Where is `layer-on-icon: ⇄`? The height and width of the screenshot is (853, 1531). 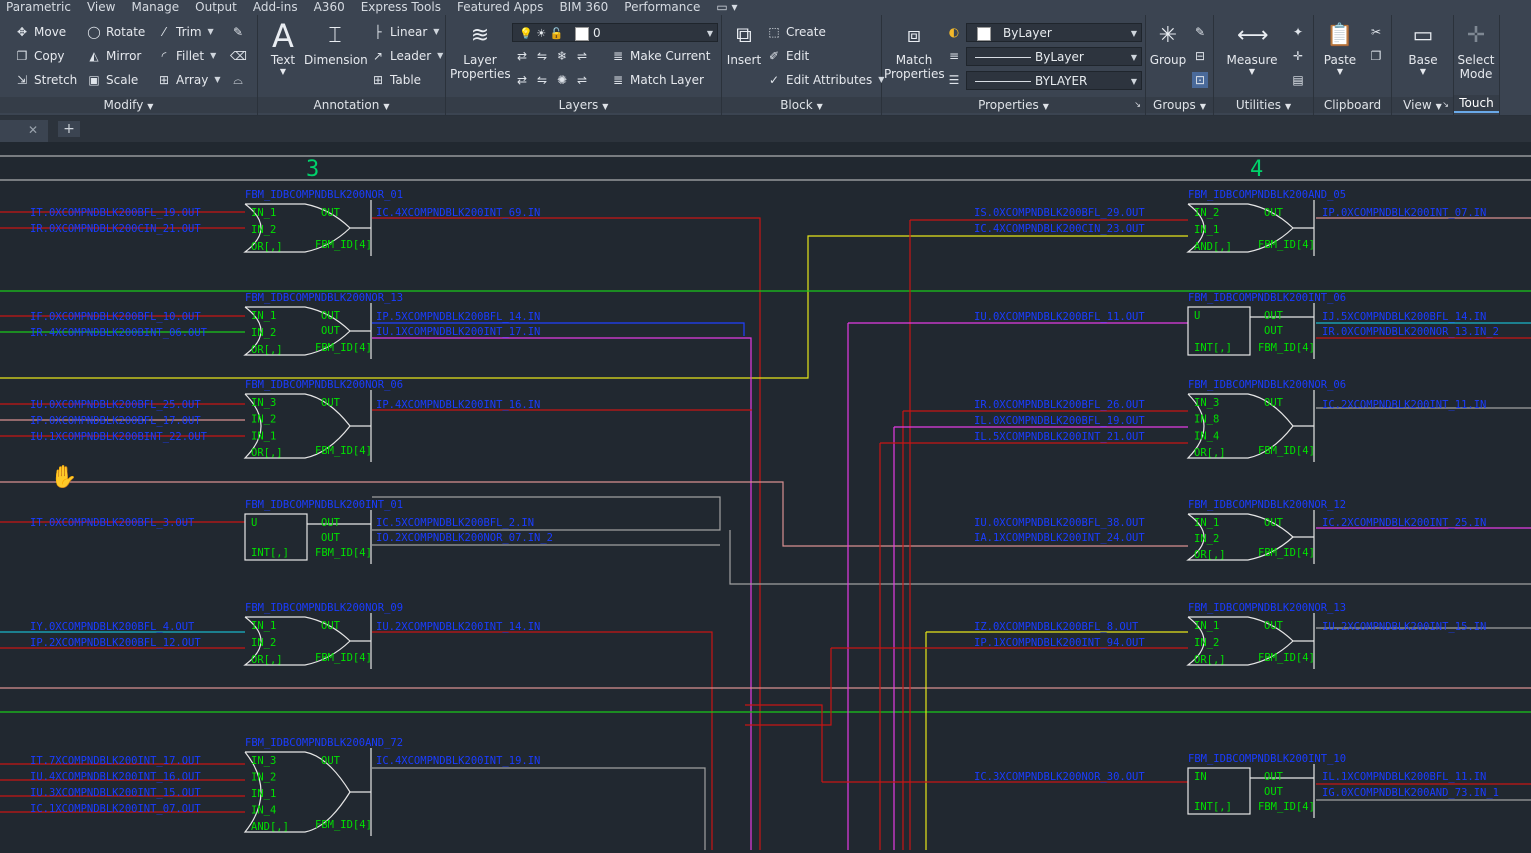
layer-on-icon: ⇄ is located at coordinates (522, 80).